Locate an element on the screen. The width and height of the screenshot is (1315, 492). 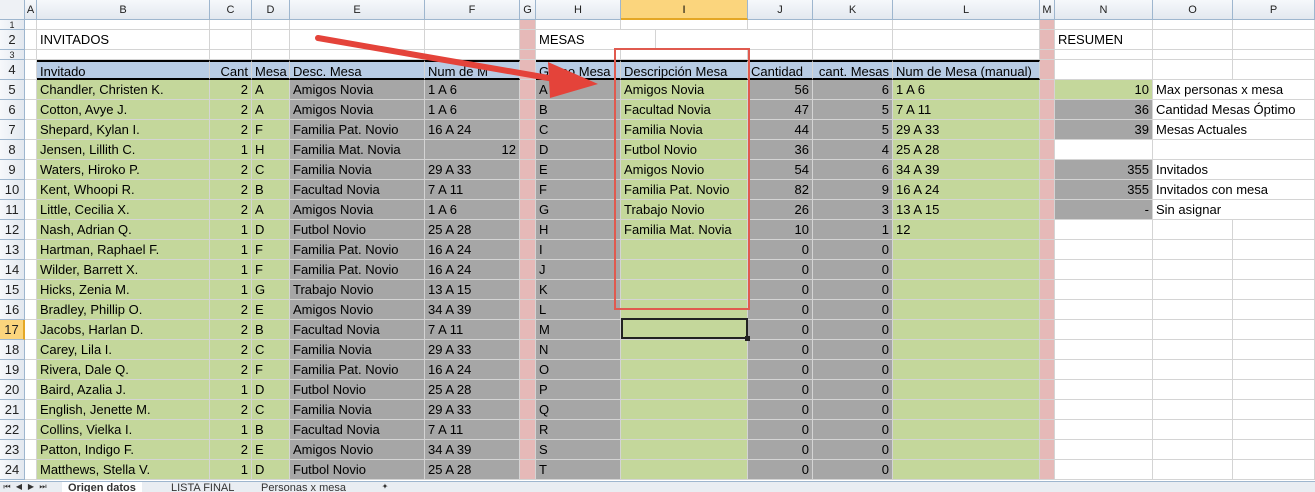
cell-c1 is located at coordinates (231, 25).